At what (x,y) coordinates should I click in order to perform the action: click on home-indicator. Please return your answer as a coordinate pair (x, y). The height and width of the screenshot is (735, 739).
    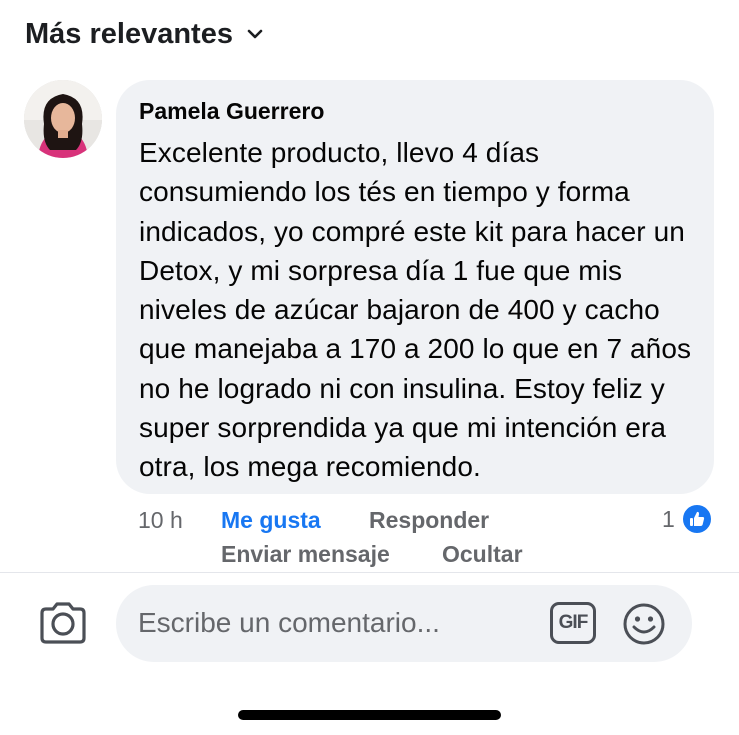
    Looking at the image, I should click on (369, 715).